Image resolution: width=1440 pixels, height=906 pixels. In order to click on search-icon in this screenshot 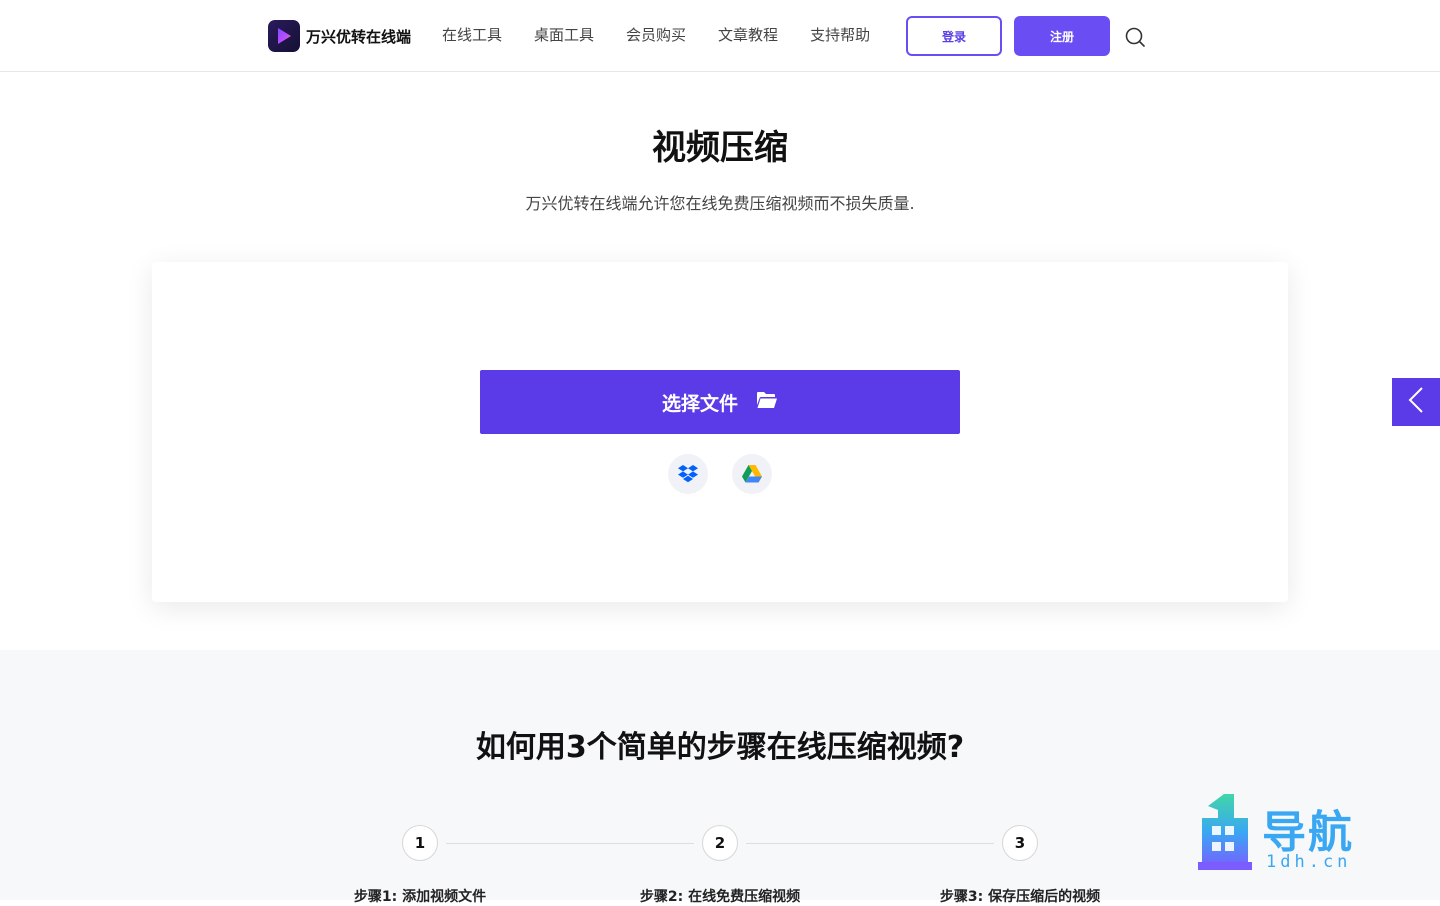, I will do `click(1135, 37)`.